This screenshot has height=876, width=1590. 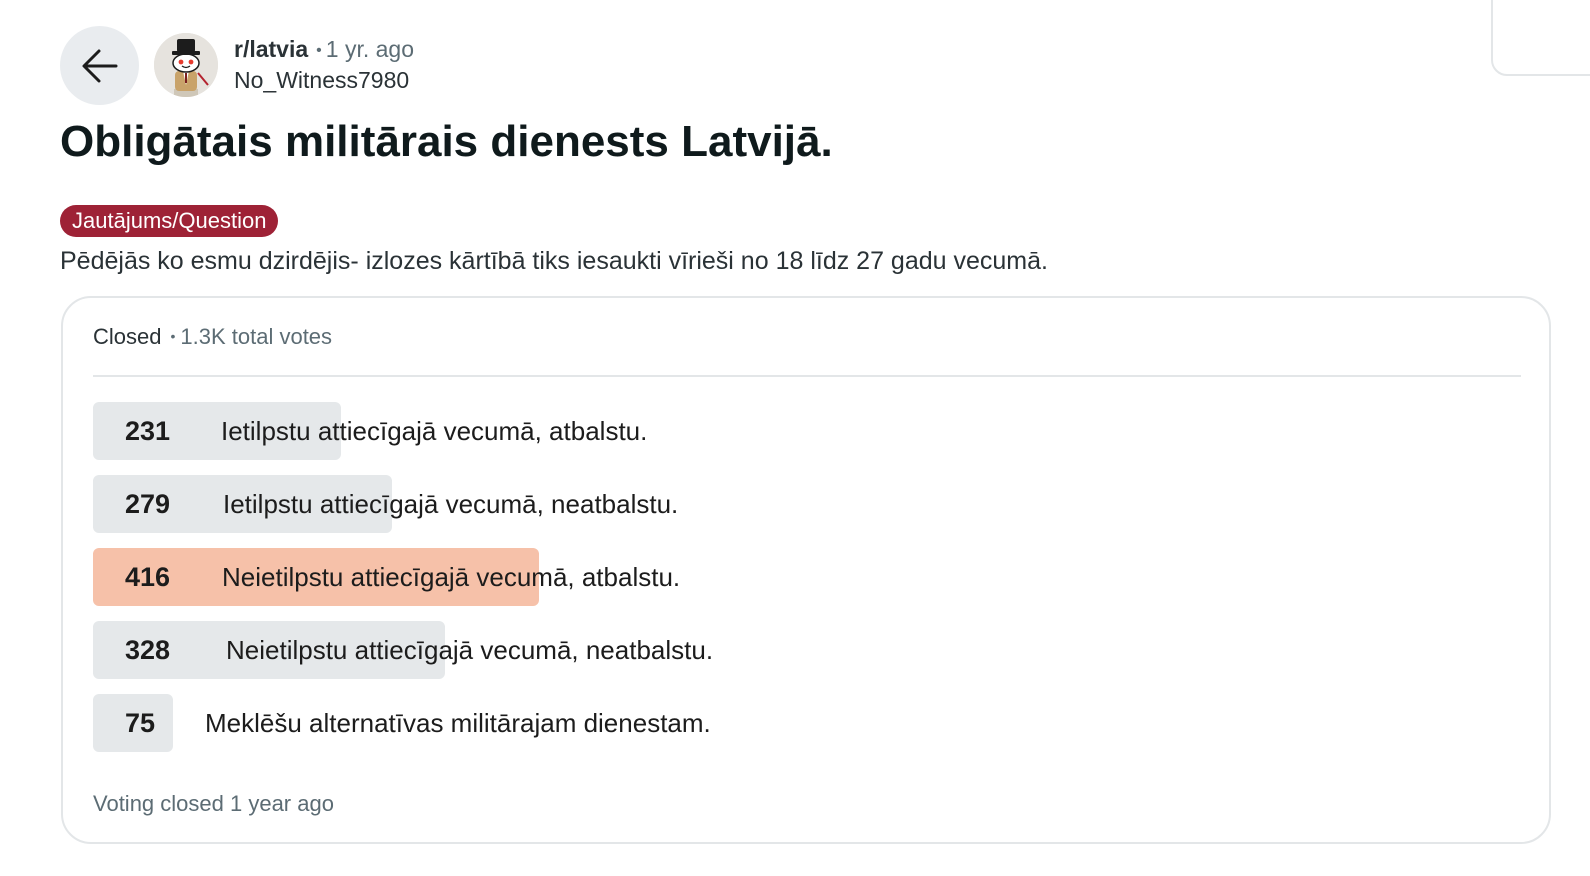 I want to click on poll-total-votes: 1.3K total votes, so click(x=256, y=336).